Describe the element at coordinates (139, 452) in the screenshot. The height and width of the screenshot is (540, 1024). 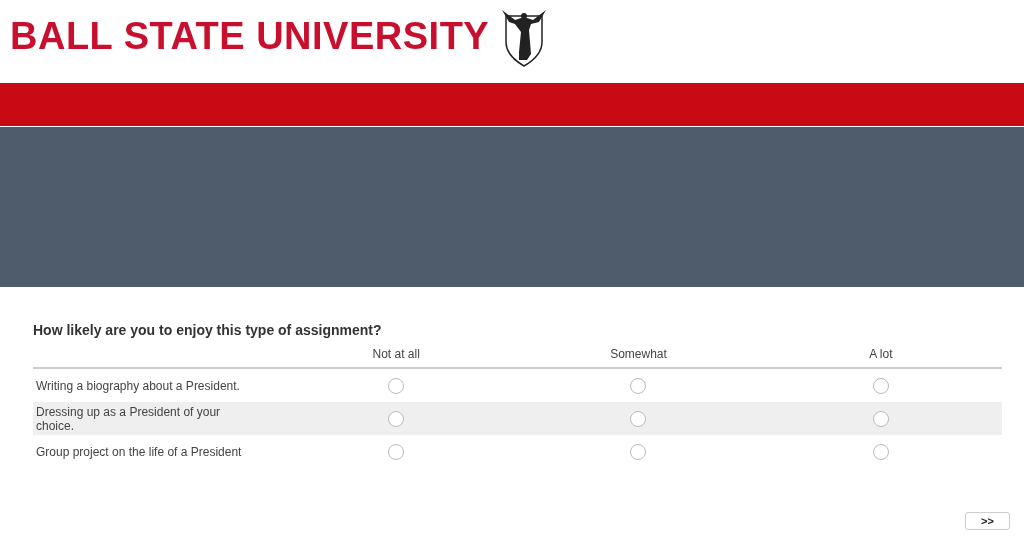
I see `row-label: Group project on the life of a President` at that location.